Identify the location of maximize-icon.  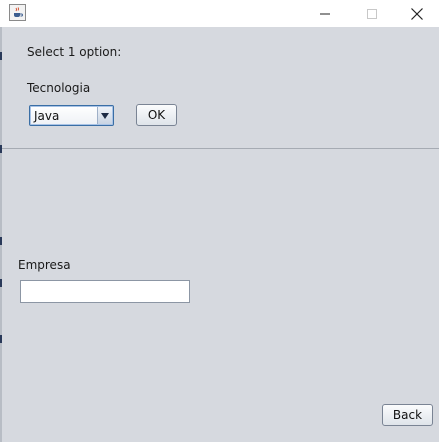
(372, 13).